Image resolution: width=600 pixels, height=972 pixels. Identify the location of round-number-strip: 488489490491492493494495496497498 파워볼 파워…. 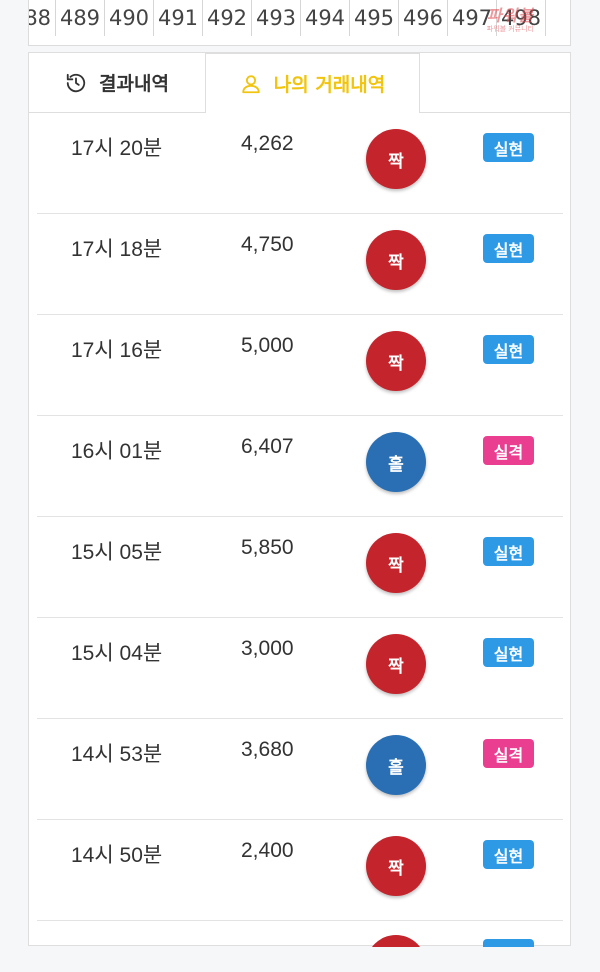
(299, 23).